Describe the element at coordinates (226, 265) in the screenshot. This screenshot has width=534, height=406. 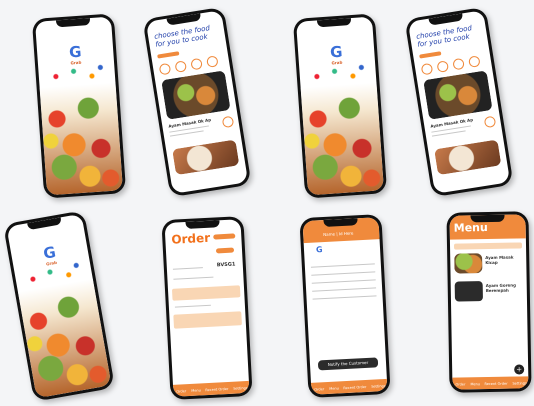
I see `vehicle-code: BVSG1` at that location.